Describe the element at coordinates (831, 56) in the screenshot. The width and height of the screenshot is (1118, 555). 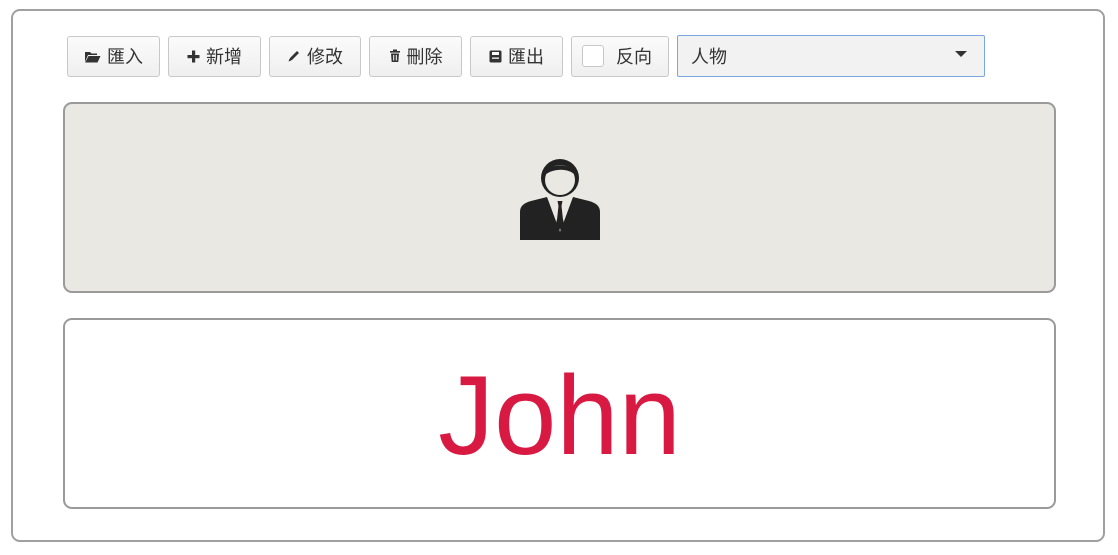
I see `category-select: 人物` at that location.